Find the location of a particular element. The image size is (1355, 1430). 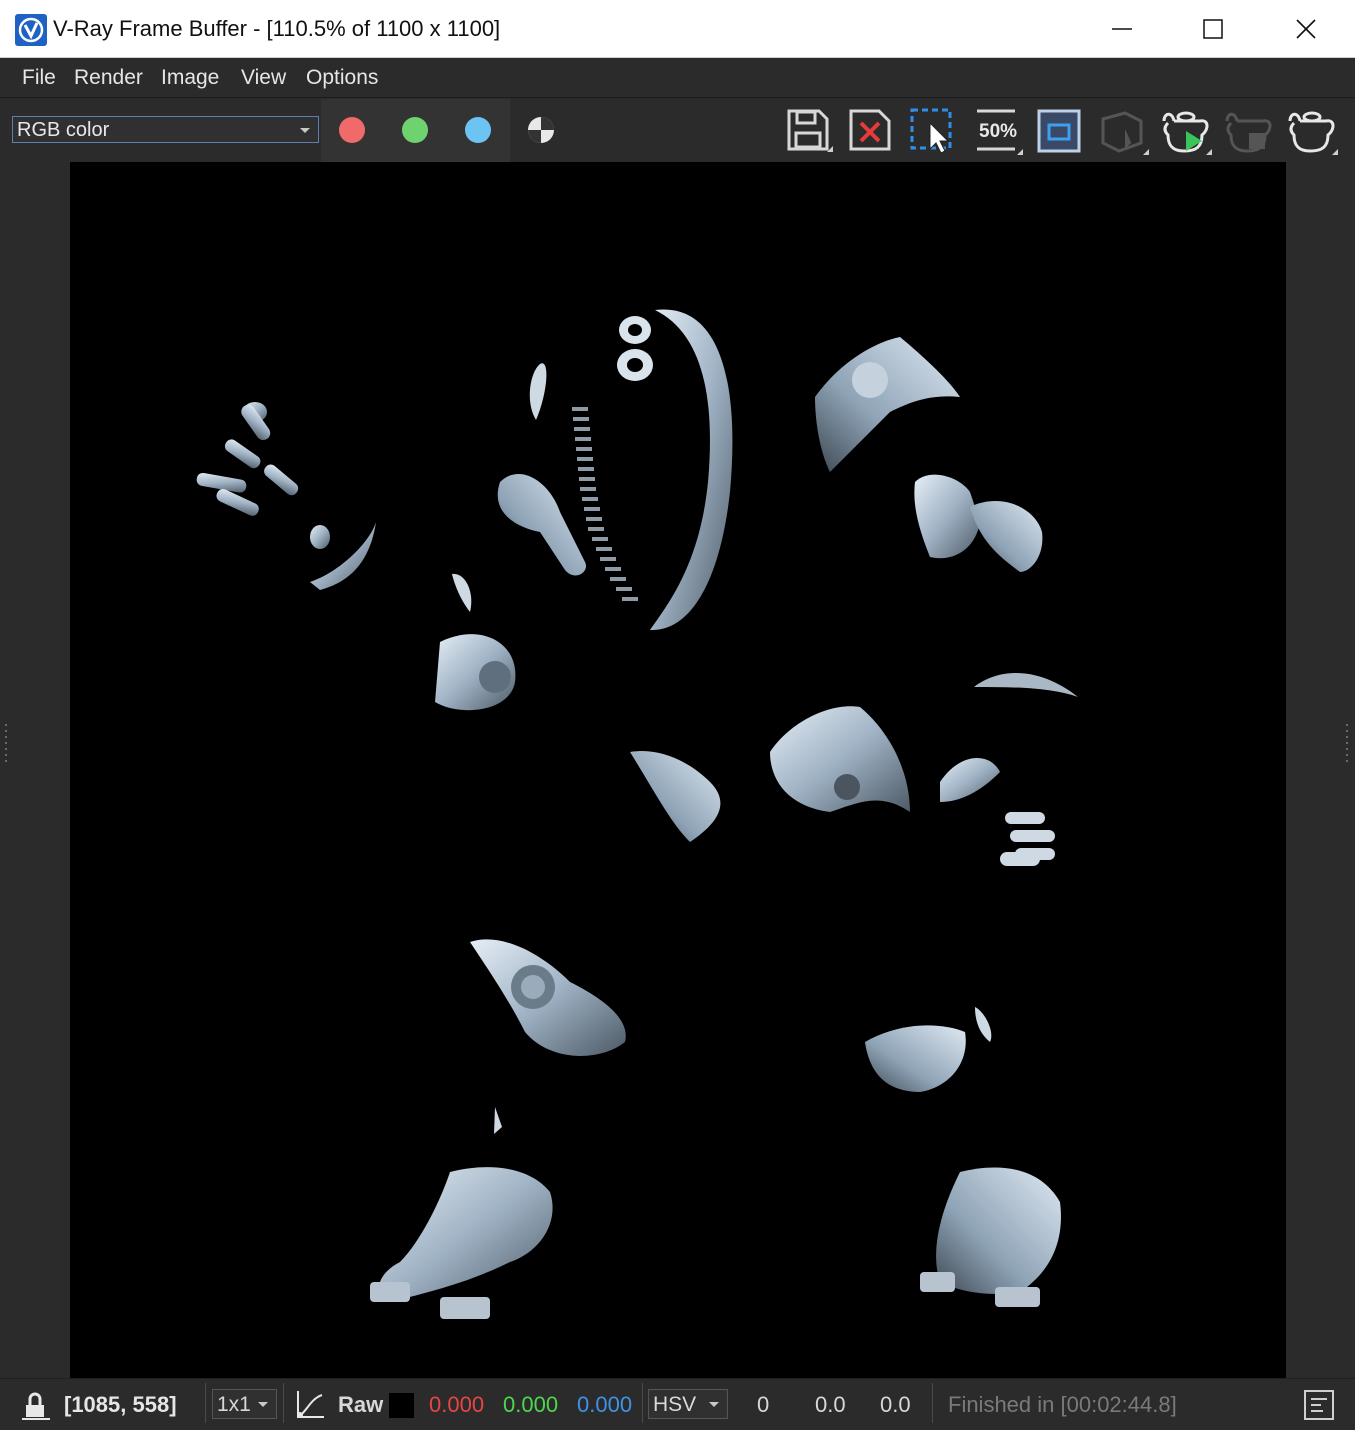

region-render-button is located at coordinates (934, 131).